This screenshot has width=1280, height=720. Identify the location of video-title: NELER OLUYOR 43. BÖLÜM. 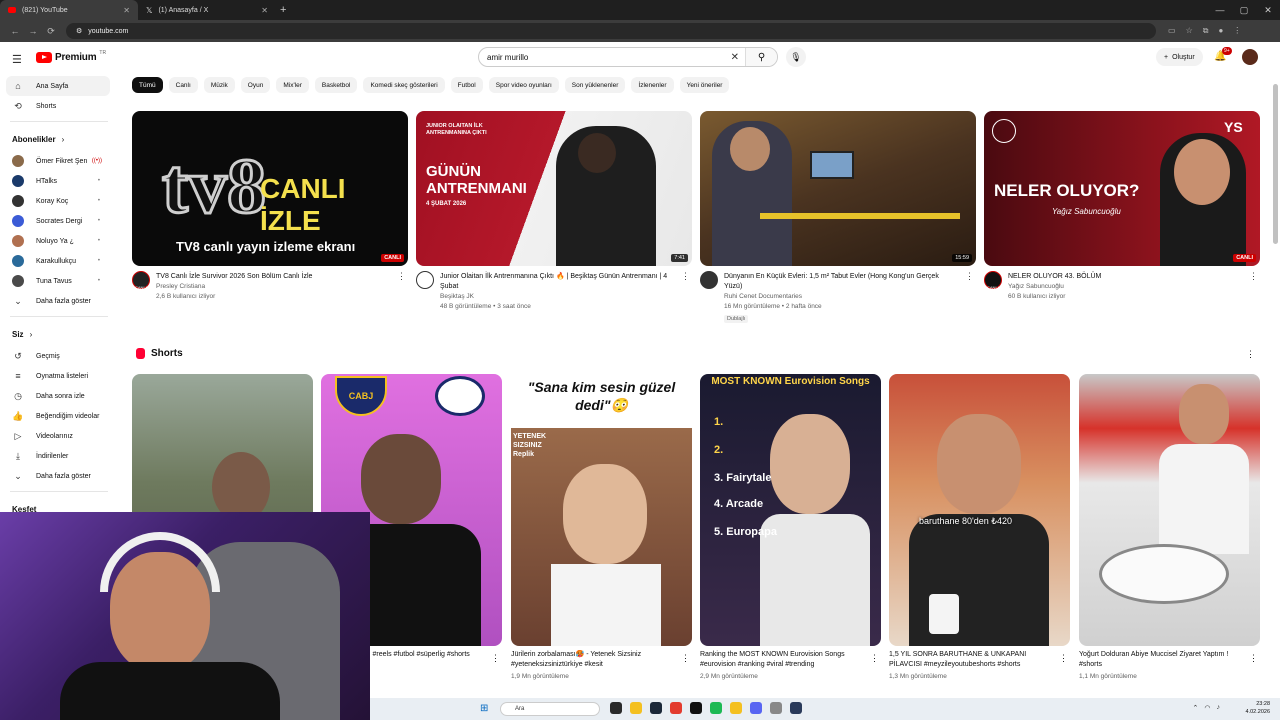
(1123, 277).